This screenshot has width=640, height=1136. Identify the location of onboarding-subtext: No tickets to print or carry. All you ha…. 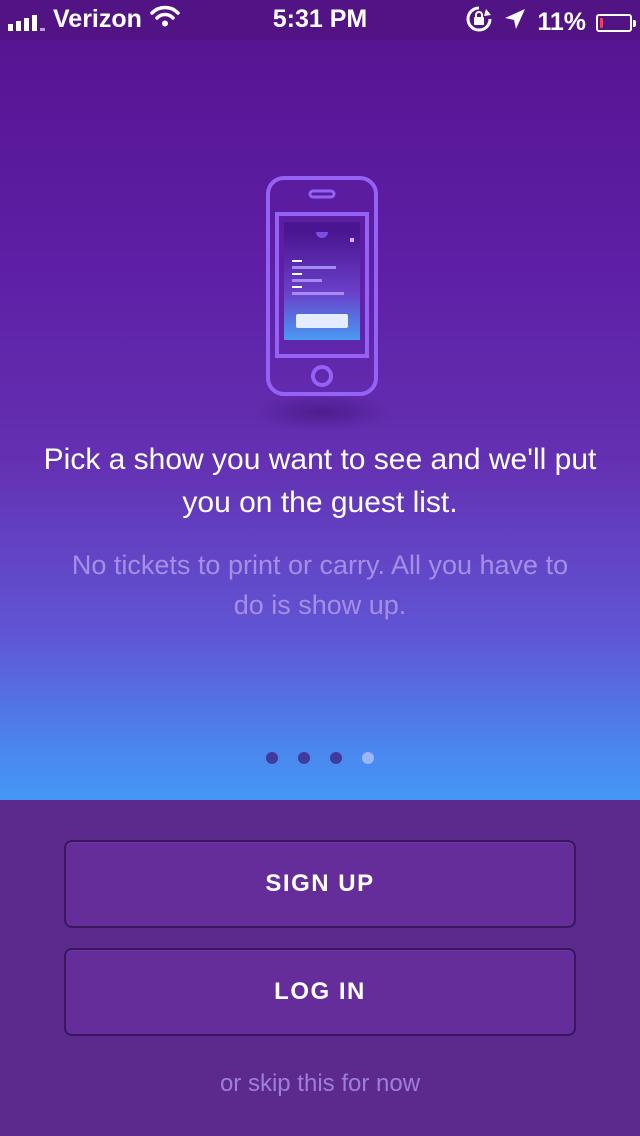
(320, 585).